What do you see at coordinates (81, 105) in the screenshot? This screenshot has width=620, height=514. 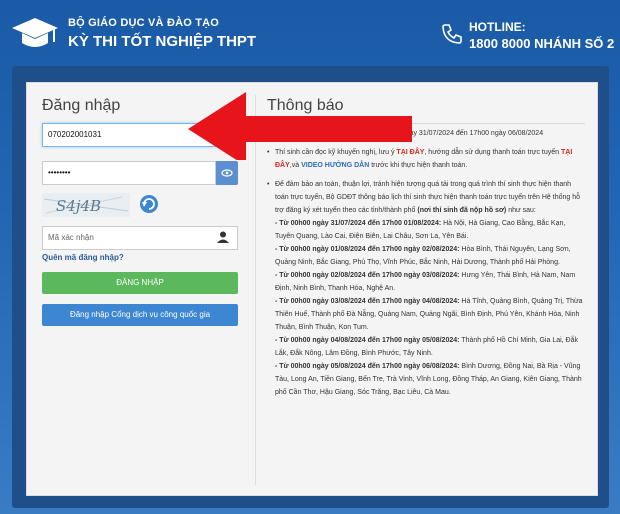 I see `login-title: Đăng nhập` at bounding box center [81, 105].